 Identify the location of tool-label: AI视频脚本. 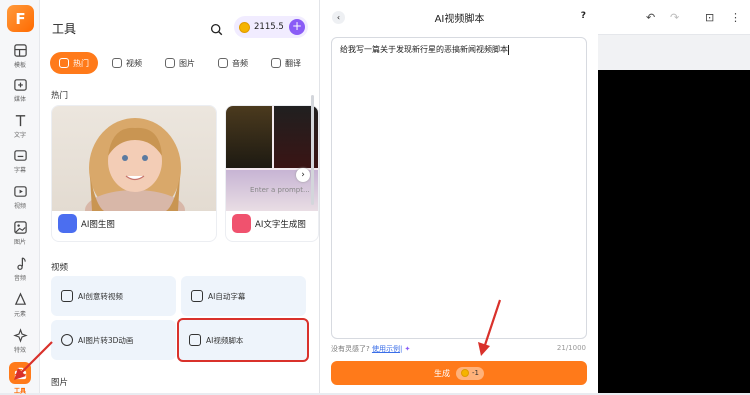
(225, 340).